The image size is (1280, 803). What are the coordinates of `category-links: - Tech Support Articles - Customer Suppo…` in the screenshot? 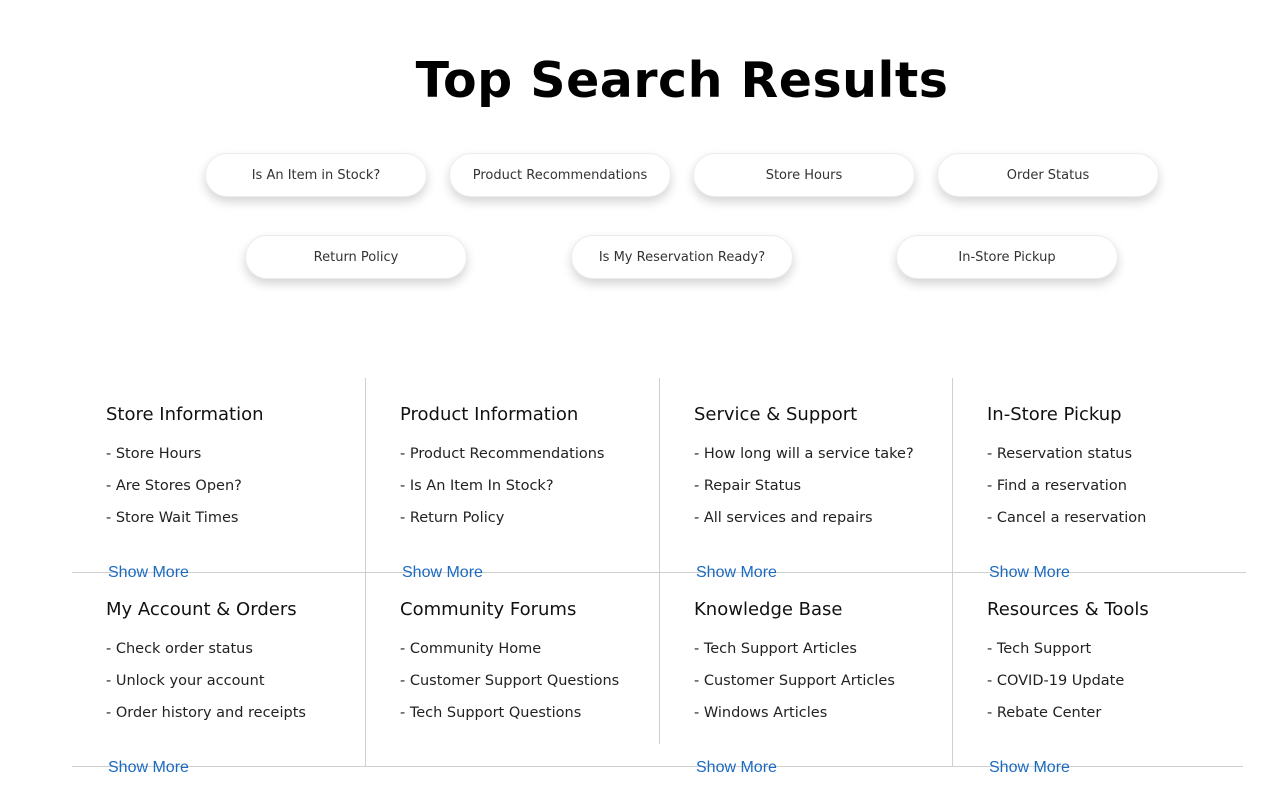 It's located at (829, 688).